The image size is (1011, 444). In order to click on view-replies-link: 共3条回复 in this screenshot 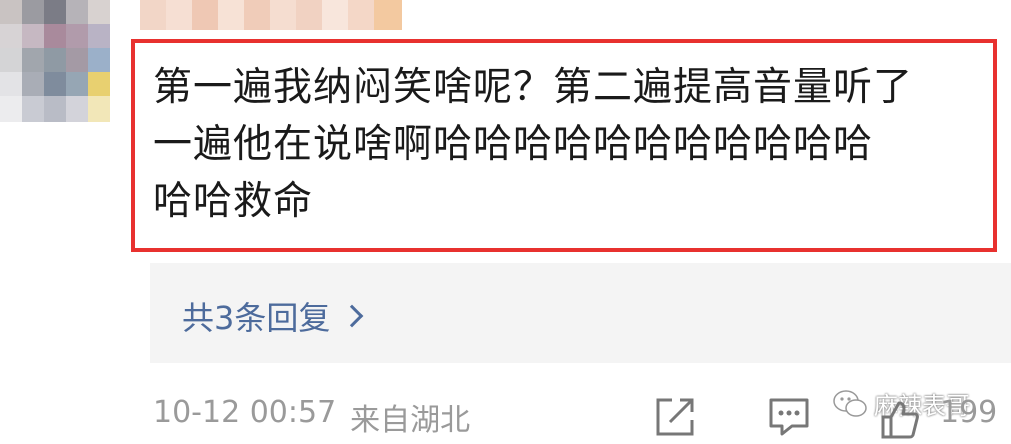, I will do `click(273, 316)`.